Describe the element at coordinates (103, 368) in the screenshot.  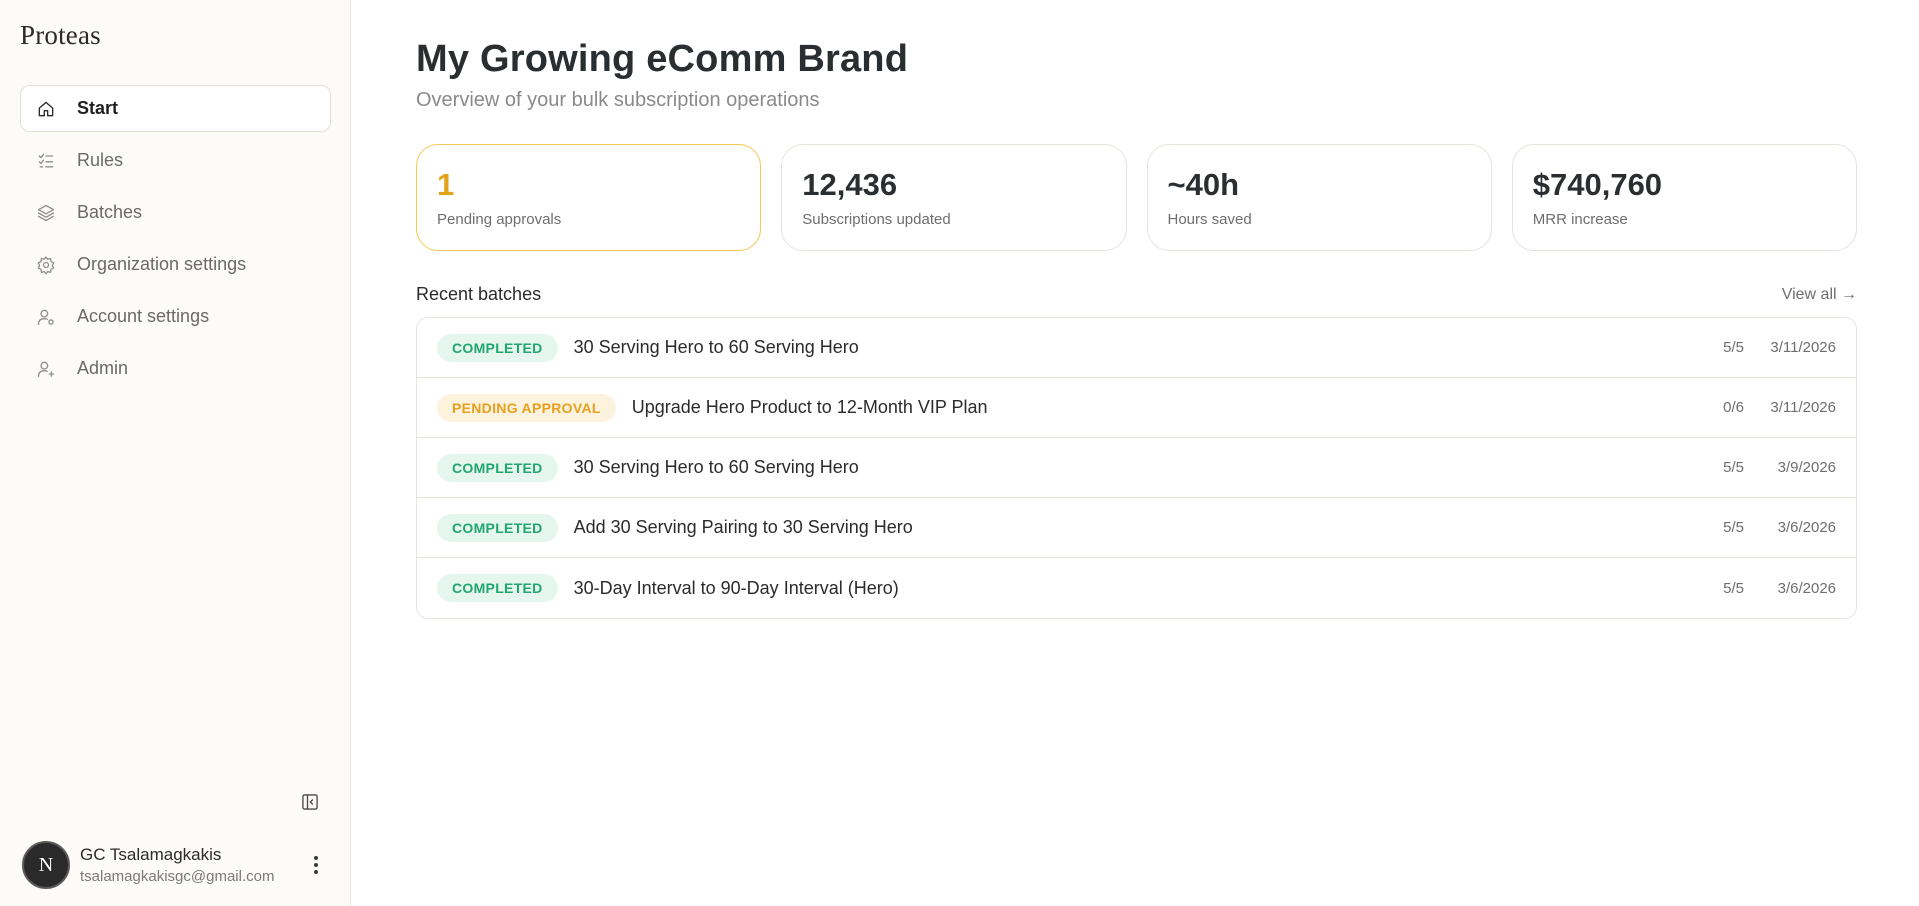
I see `sidebar-item-label: Admin` at that location.